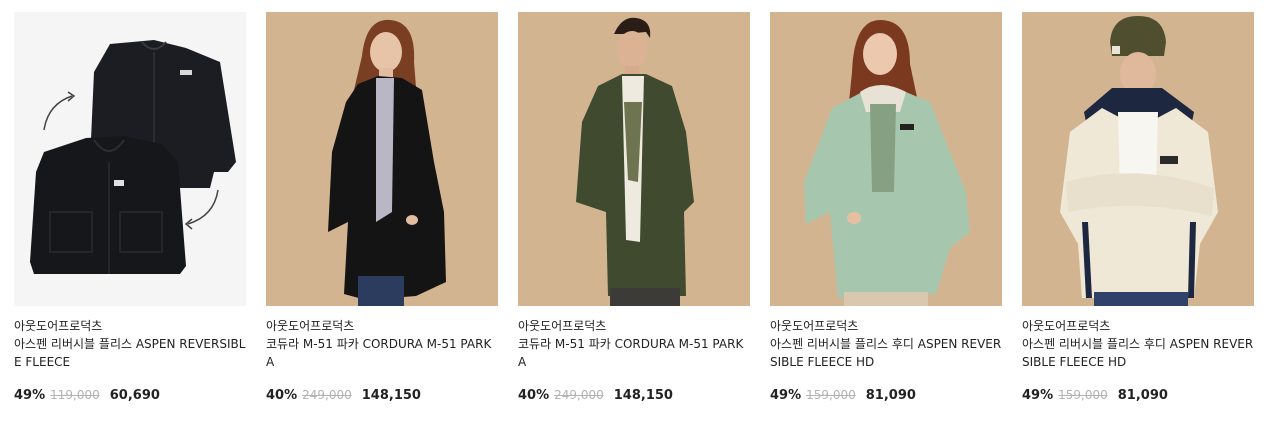 This screenshot has height=424, width=1264. What do you see at coordinates (130, 353) in the screenshot?
I see `product-name: 아스펜 리버시블 플리스 ASPEN REVERSIBLE FLEECE` at bounding box center [130, 353].